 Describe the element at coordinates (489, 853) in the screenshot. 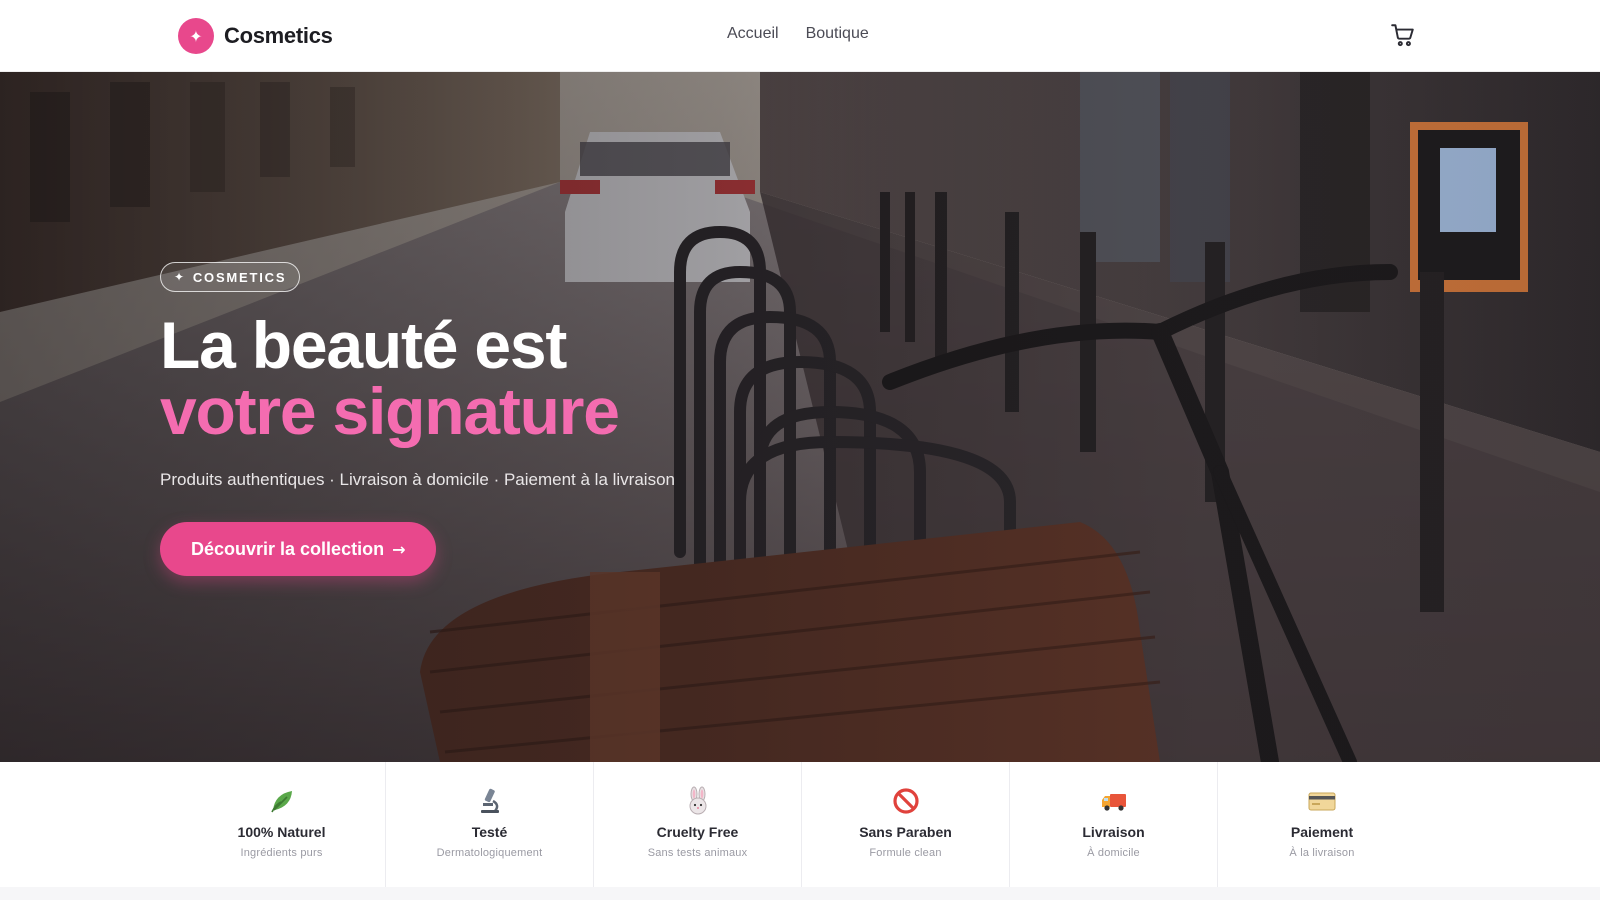

I see `feature-subtitle: Dermatologiquement` at that location.